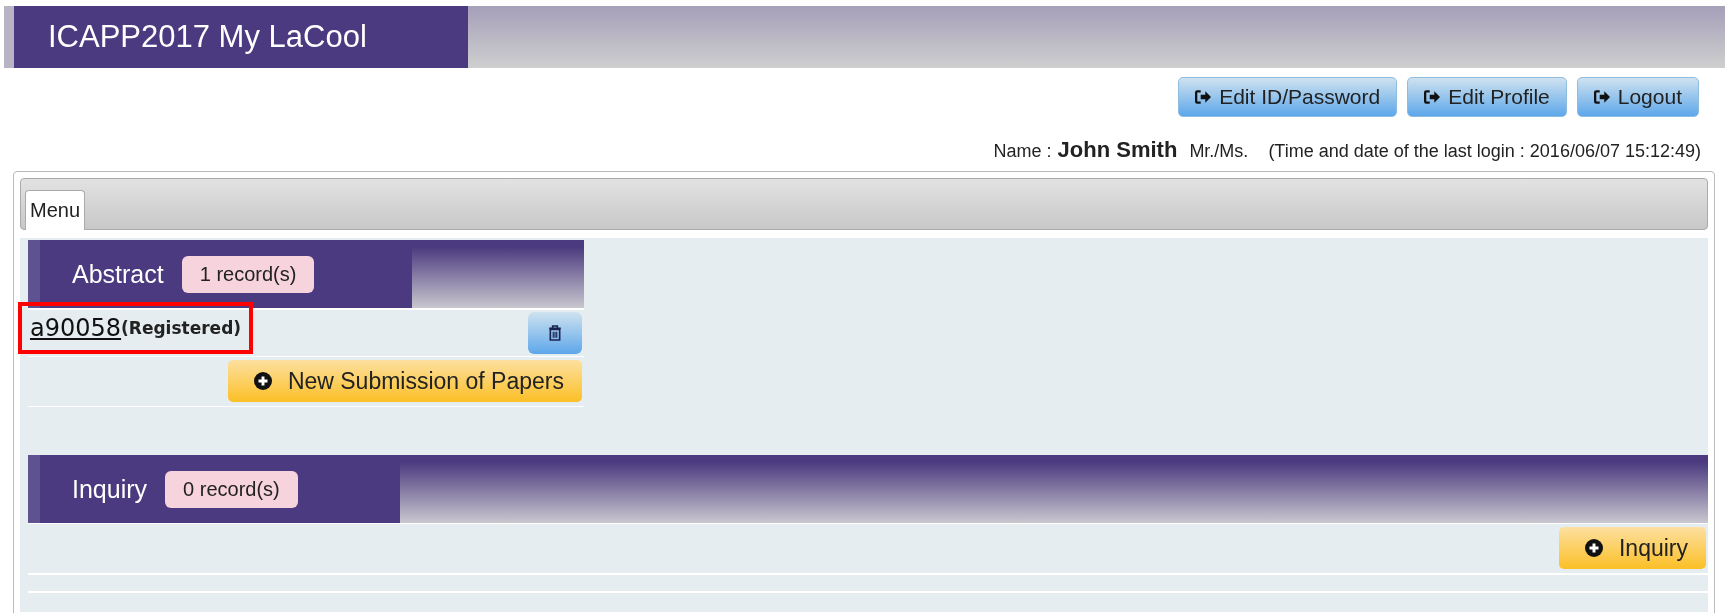  I want to click on delete-button, so click(555, 333).